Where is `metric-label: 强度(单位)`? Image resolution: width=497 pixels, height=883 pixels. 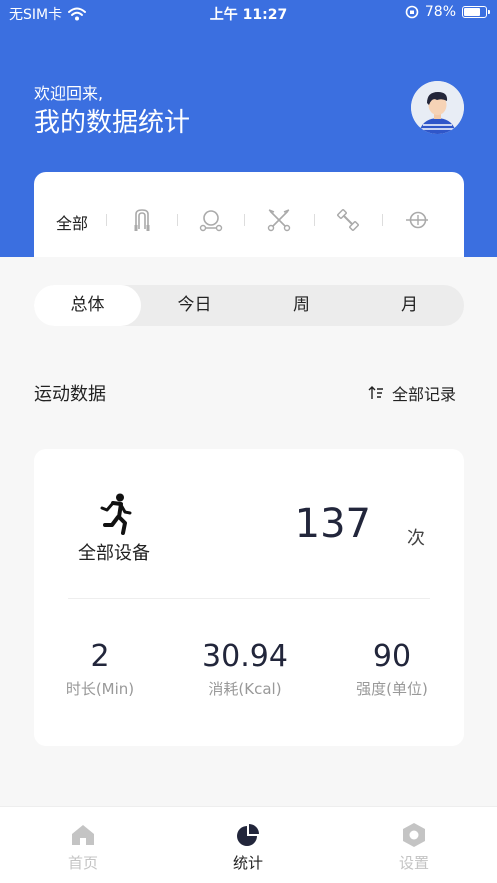
metric-label: 强度(单位) is located at coordinates (392, 689).